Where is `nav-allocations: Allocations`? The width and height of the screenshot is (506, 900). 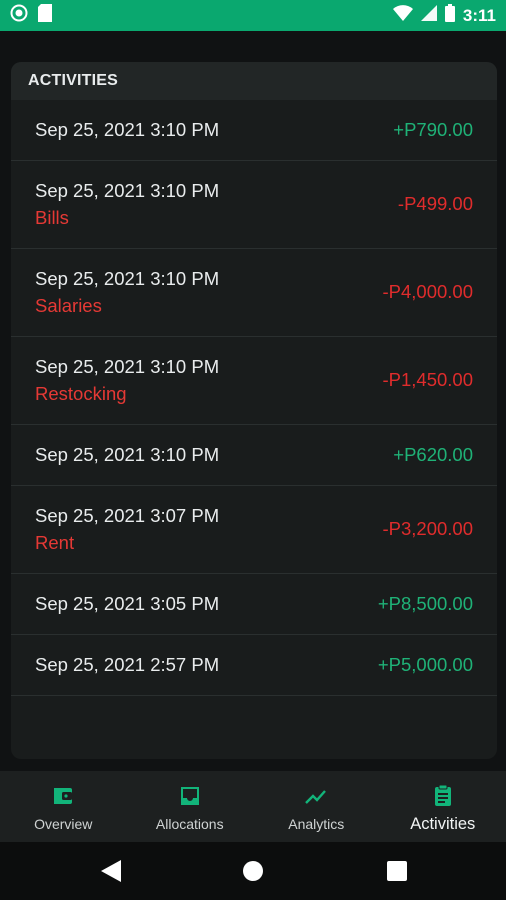 nav-allocations: Allocations is located at coordinates (190, 806).